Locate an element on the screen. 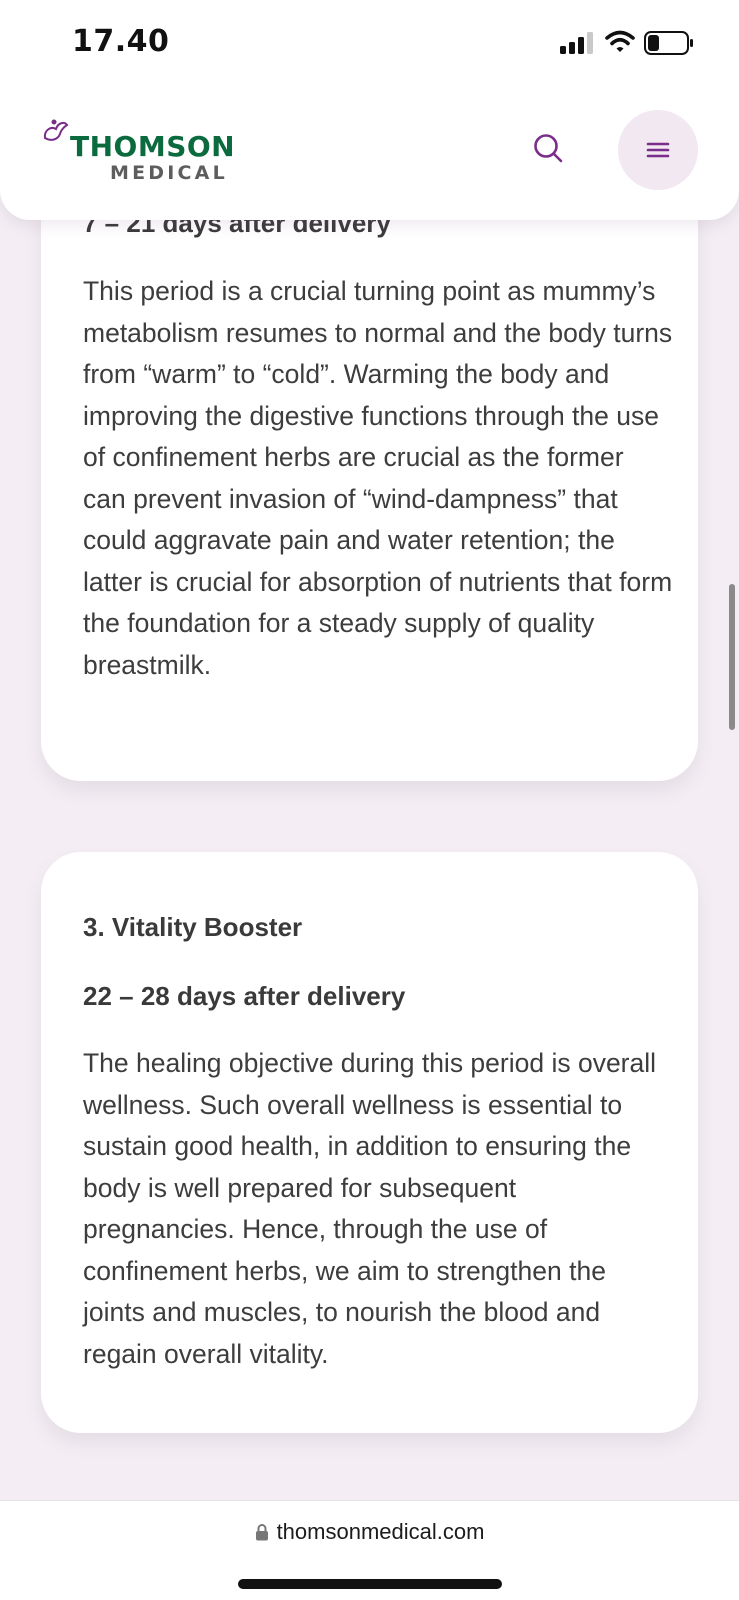 This screenshot has width=739, height=1600. browser-address-bar: thomsonmedical.com is located at coordinates (369, 1550).